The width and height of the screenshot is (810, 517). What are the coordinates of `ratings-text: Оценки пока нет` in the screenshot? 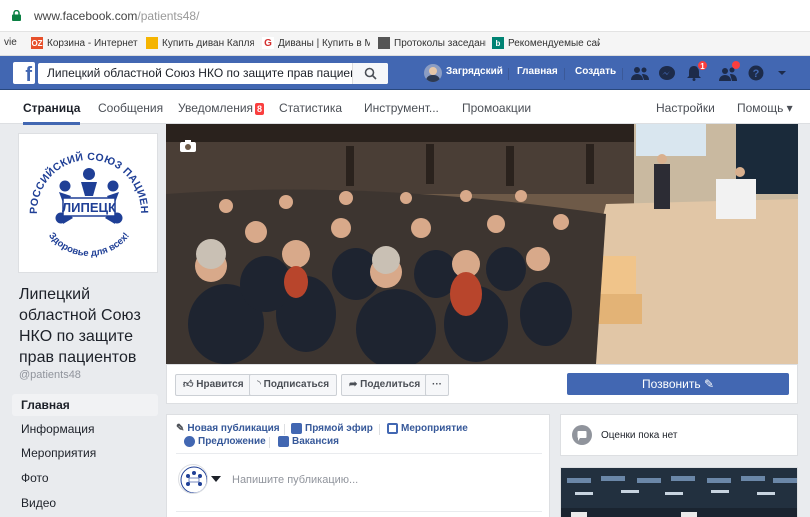 It's located at (639, 435).